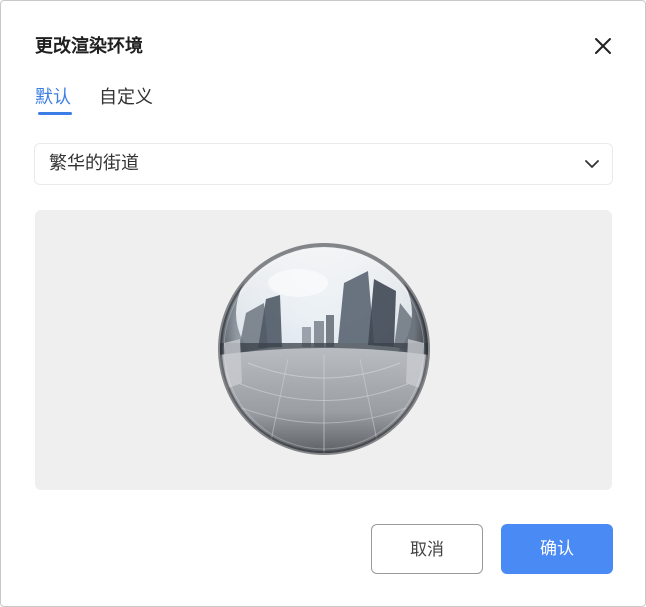 The width and height of the screenshot is (646, 607). I want to click on active-tab-indicator, so click(55, 113).